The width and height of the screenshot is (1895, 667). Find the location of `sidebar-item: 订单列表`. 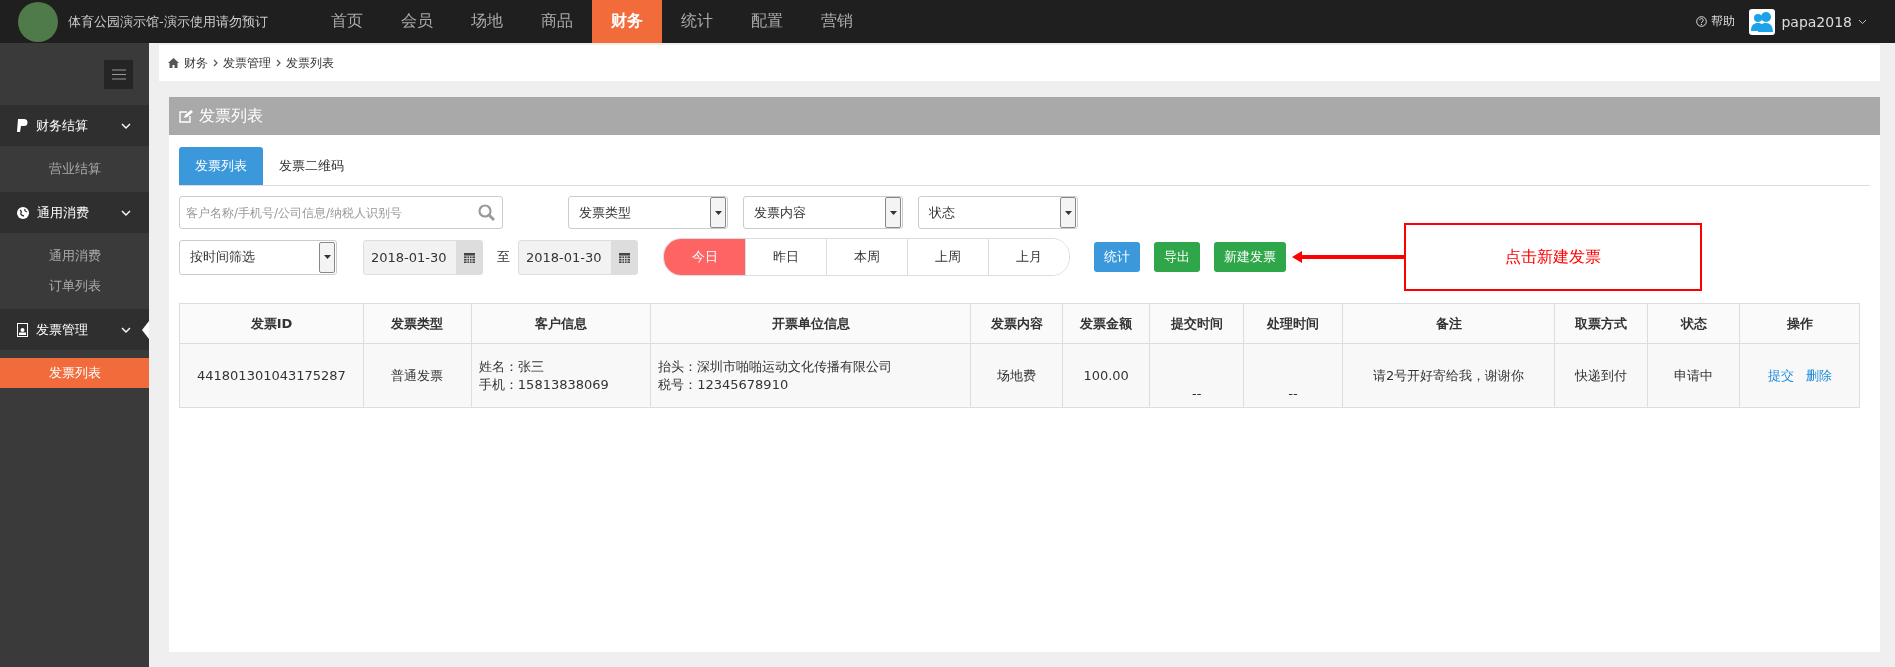

sidebar-item: 订单列表 is located at coordinates (74, 286).